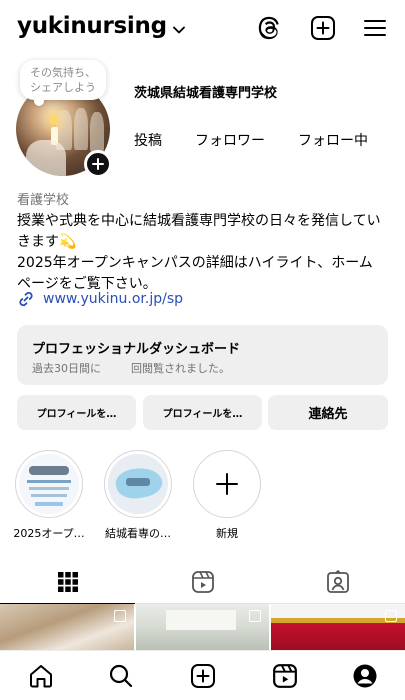  I want to click on chevron-down-icon, so click(178, 27).